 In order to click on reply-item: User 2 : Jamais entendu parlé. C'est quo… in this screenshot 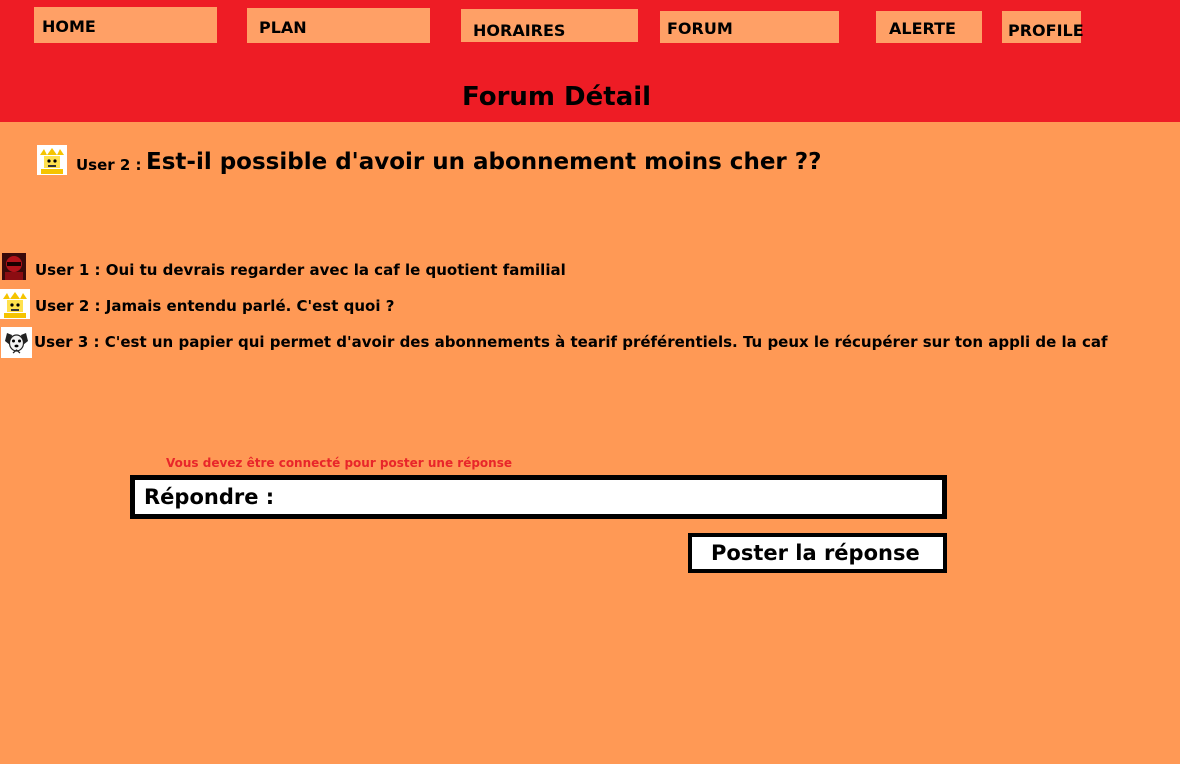, I will do `click(215, 306)`.